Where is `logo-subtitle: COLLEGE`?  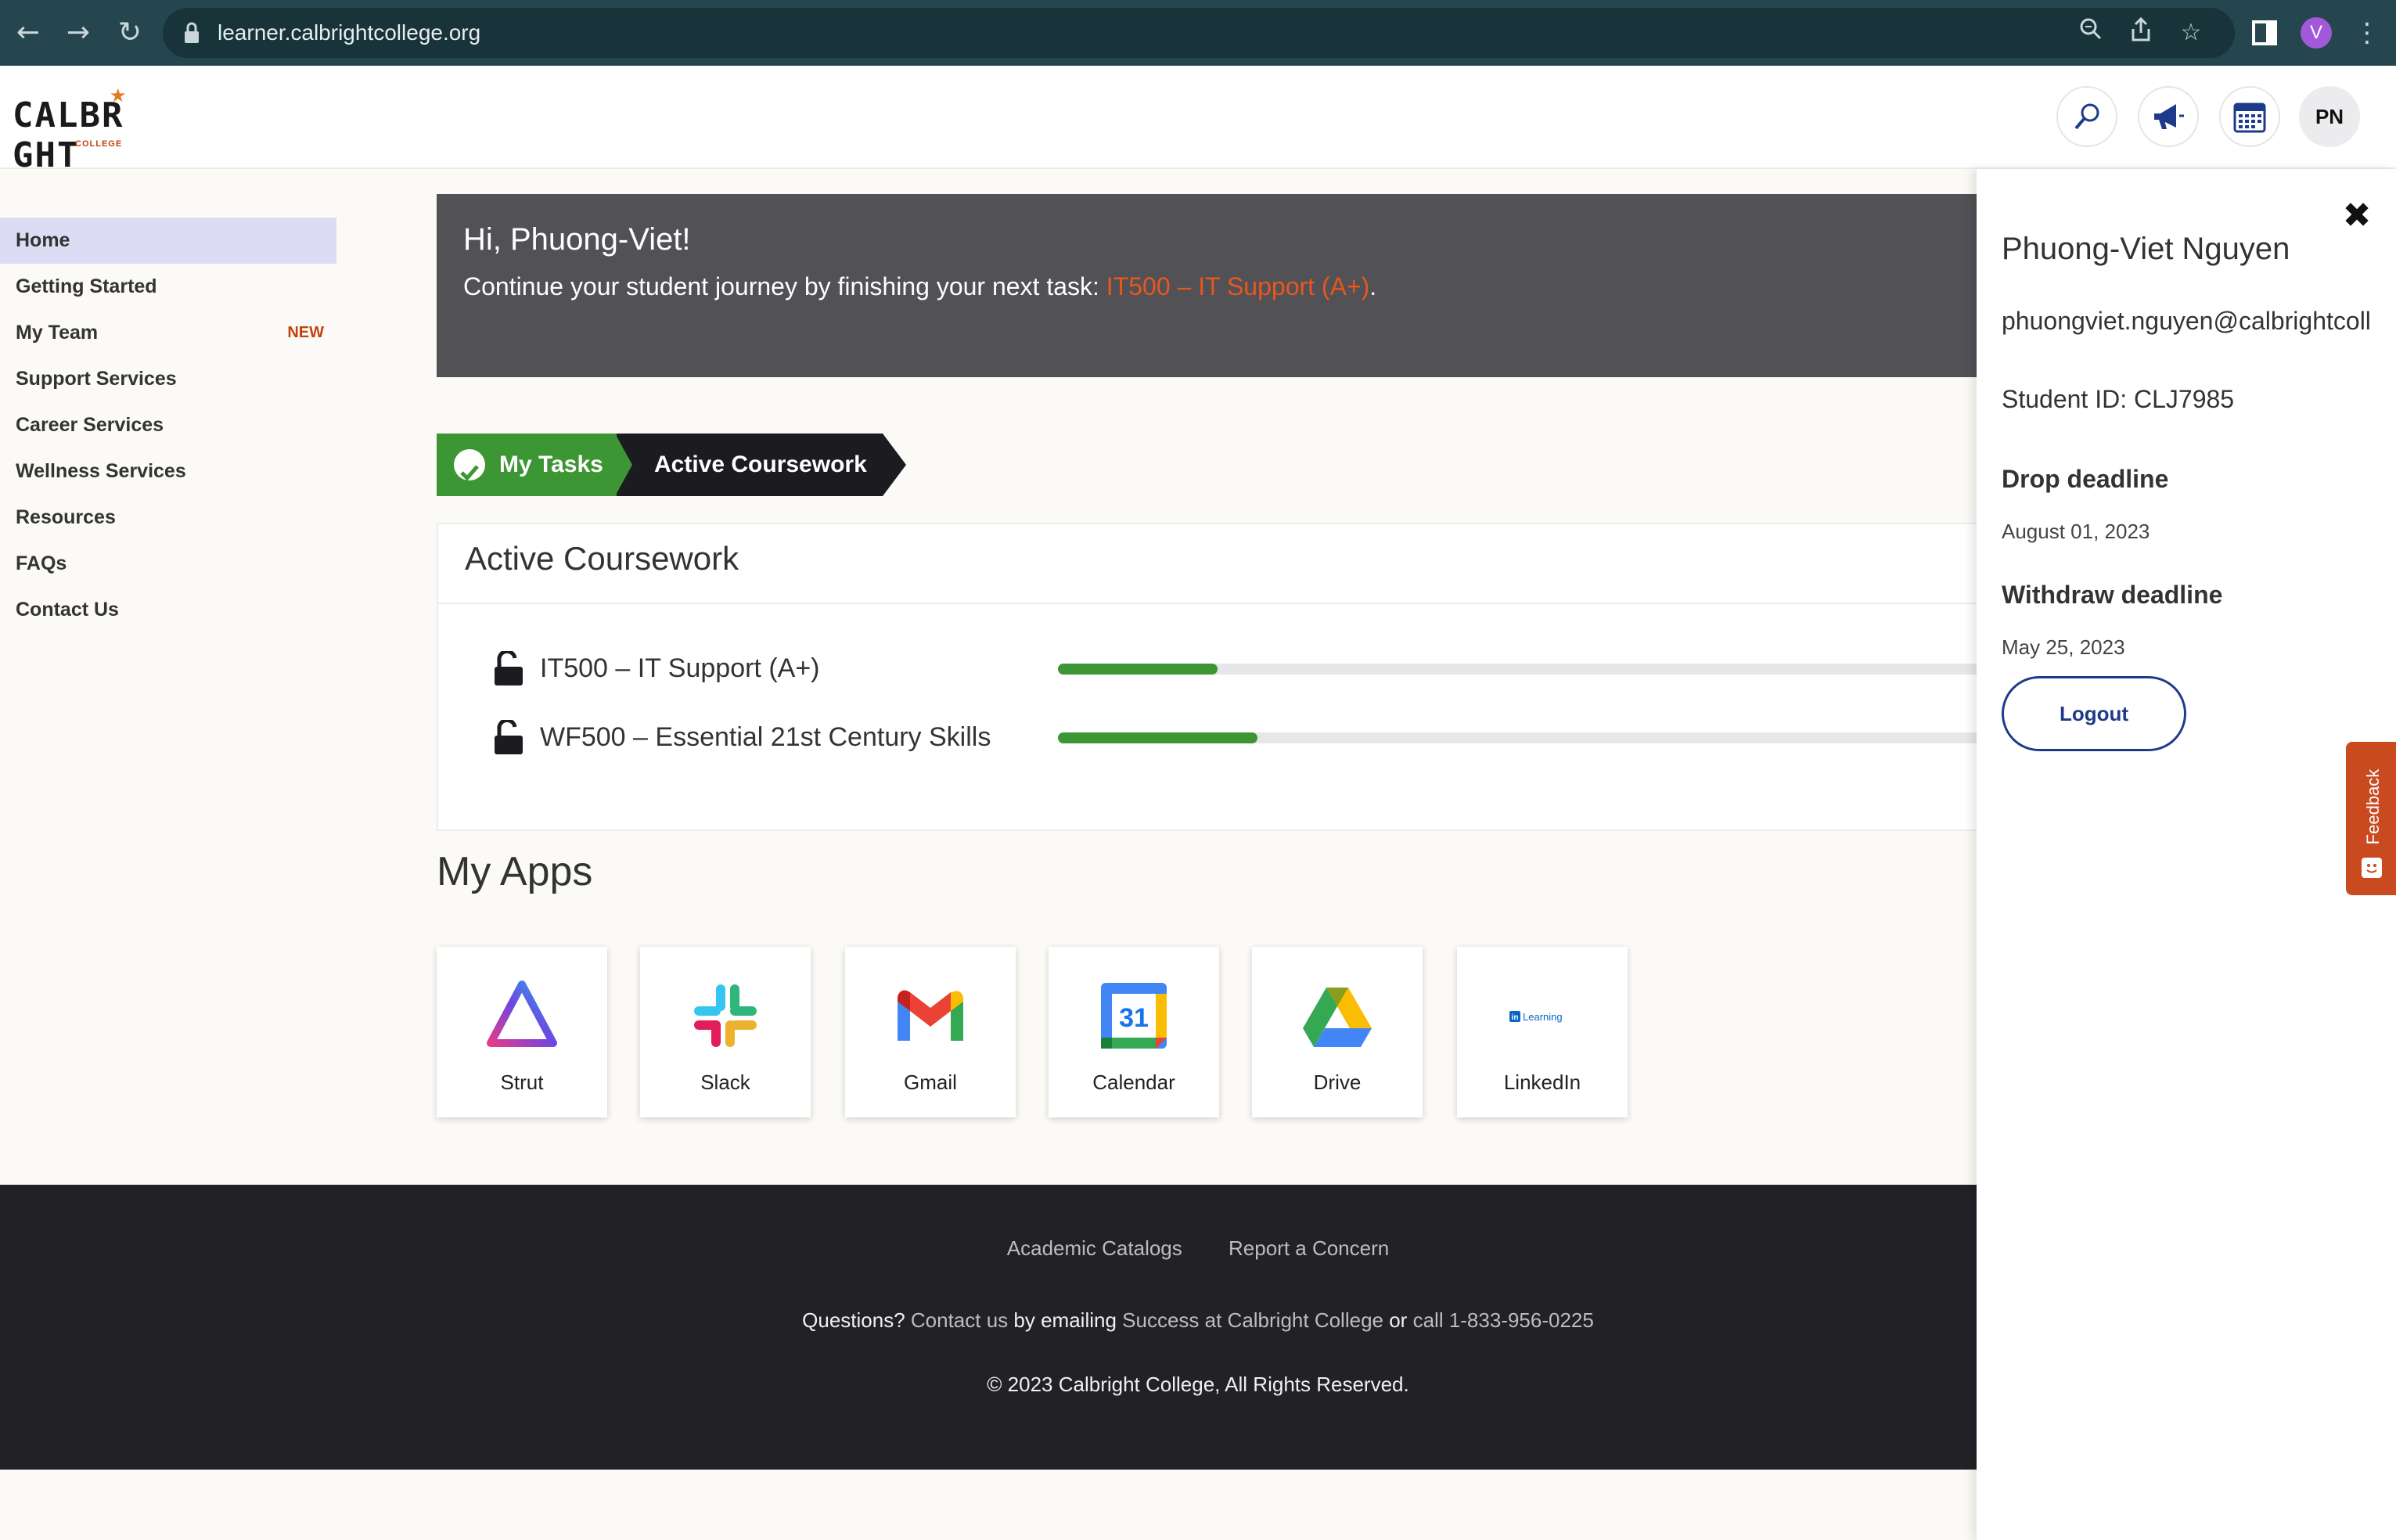 logo-subtitle: COLLEGE is located at coordinates (99, 144).